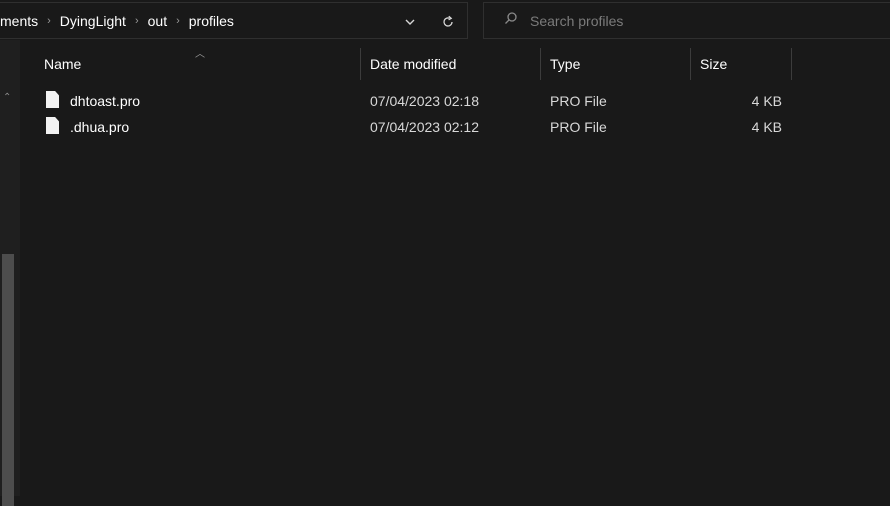  I want to click on column-header-size: Size, so click(713, 64).